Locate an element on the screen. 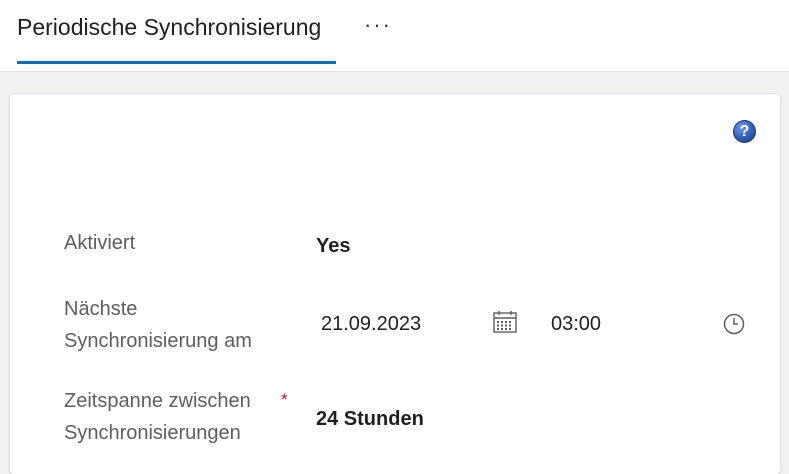 The width and height of the screenshot is (789, 474). next-sync-label-line1: Nächste is located at coordinates (101, 309).